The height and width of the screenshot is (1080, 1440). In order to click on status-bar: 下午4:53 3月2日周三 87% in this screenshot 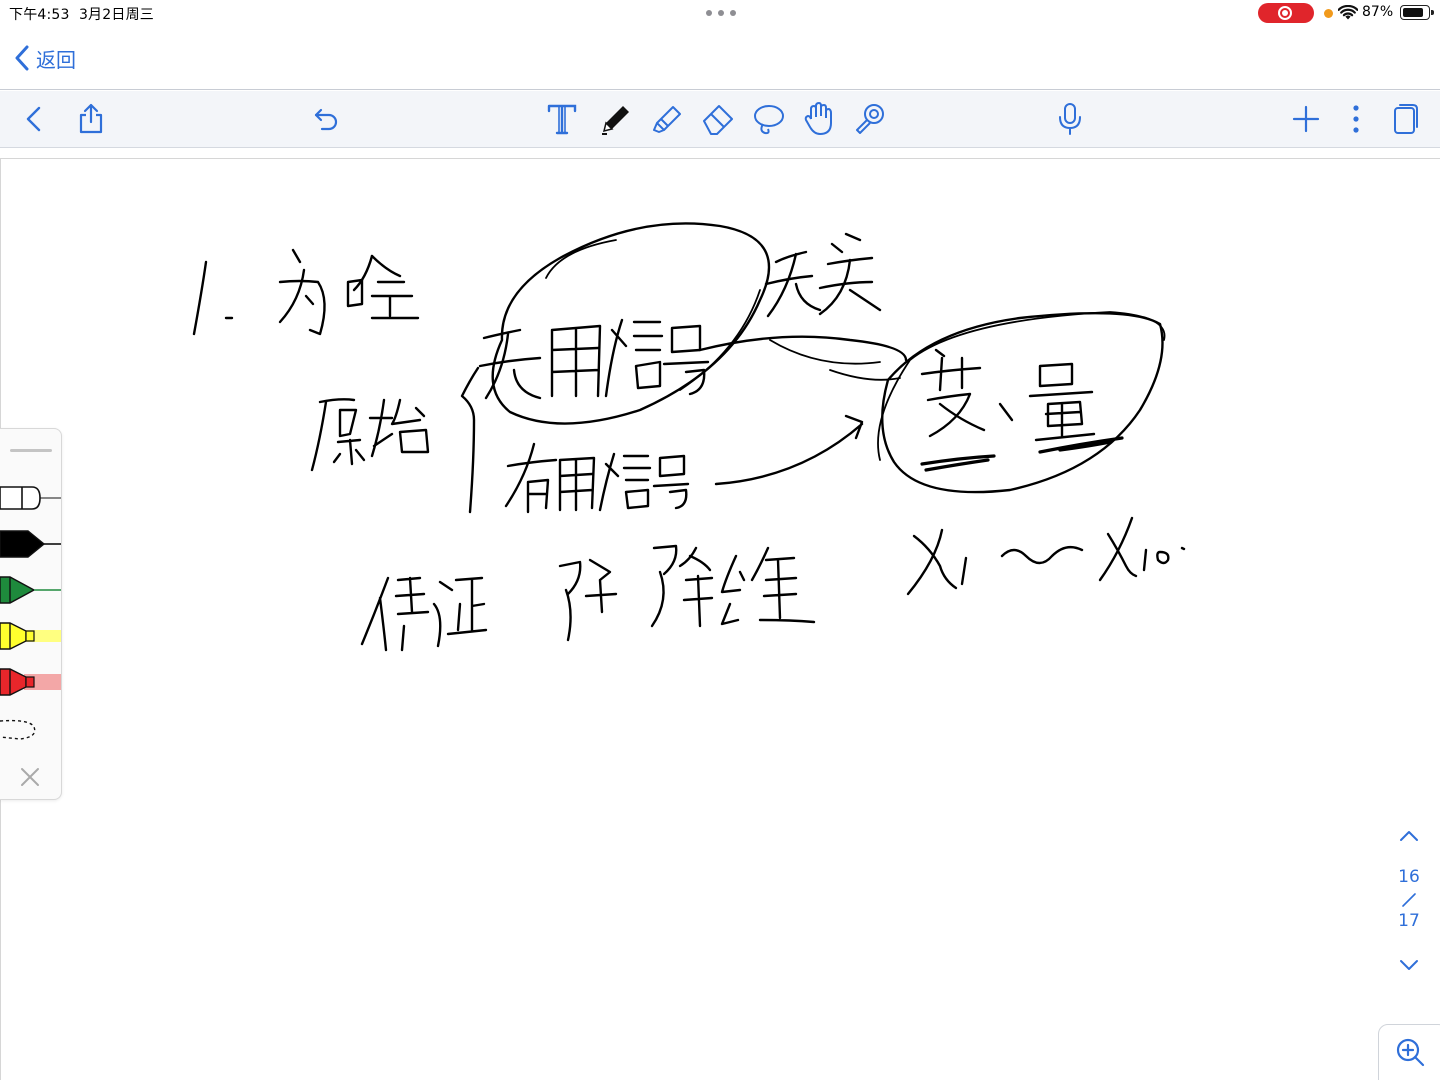, I will do `click(720, 13)`.